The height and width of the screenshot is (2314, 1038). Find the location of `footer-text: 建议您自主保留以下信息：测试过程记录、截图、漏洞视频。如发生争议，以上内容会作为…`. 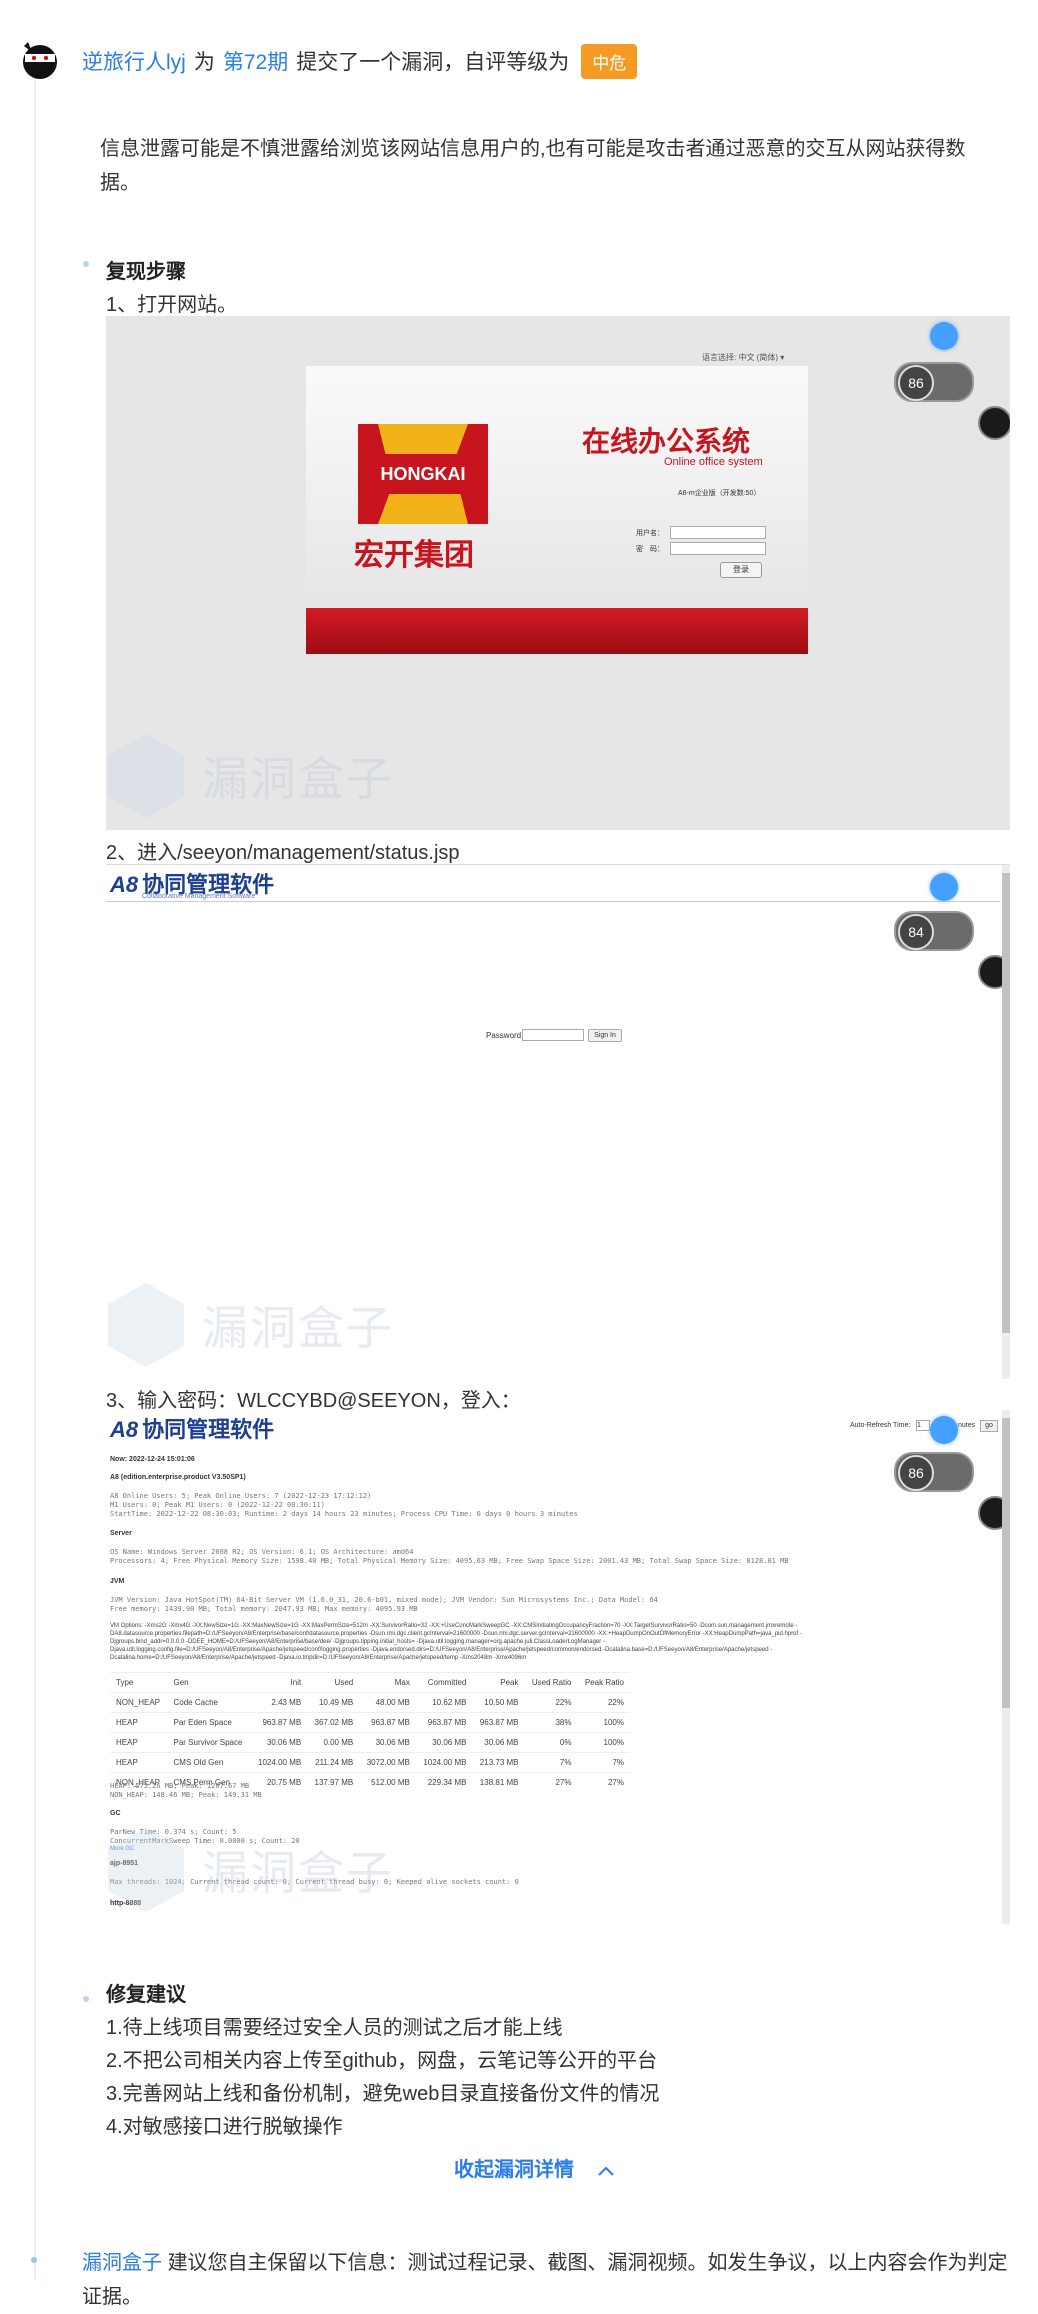

footer-text: 建议您自主保留以下信息：测试过程记录、截图、漏洞视频。如发生争议，以上内容会作为… is located at coordinates (545, 2280).